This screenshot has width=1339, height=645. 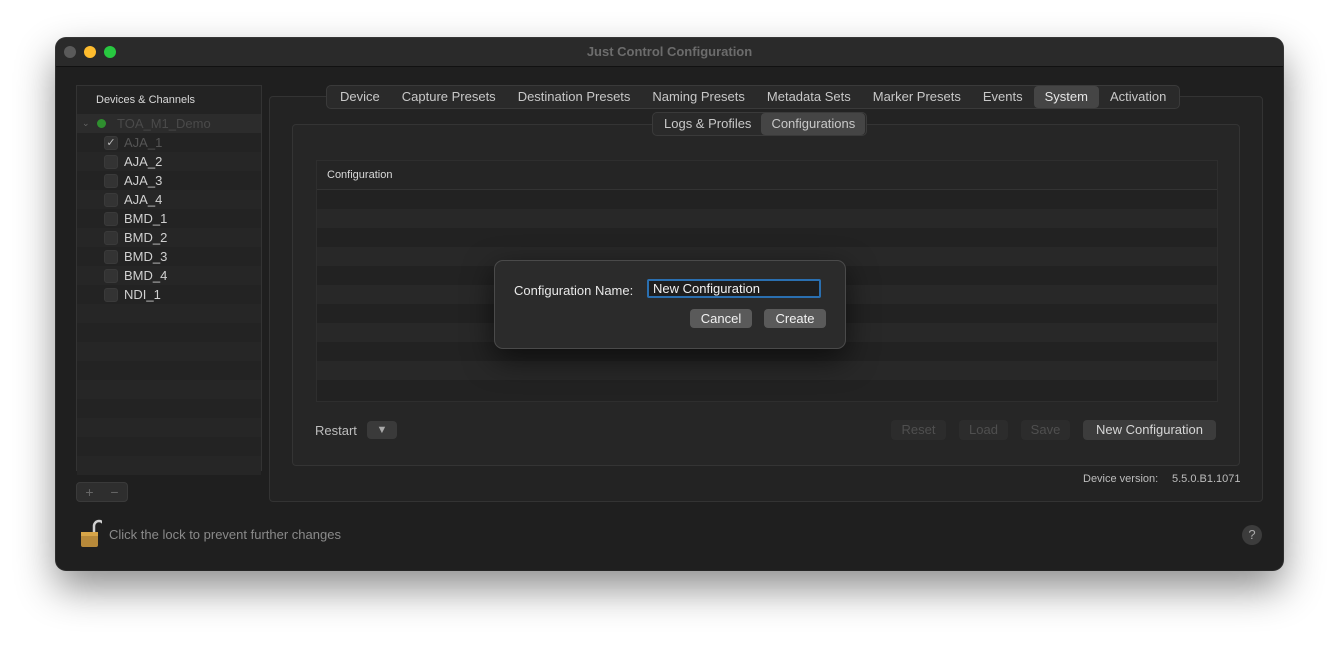 I want to click on channel-label: AJA_1, so click(x=143, y=142).